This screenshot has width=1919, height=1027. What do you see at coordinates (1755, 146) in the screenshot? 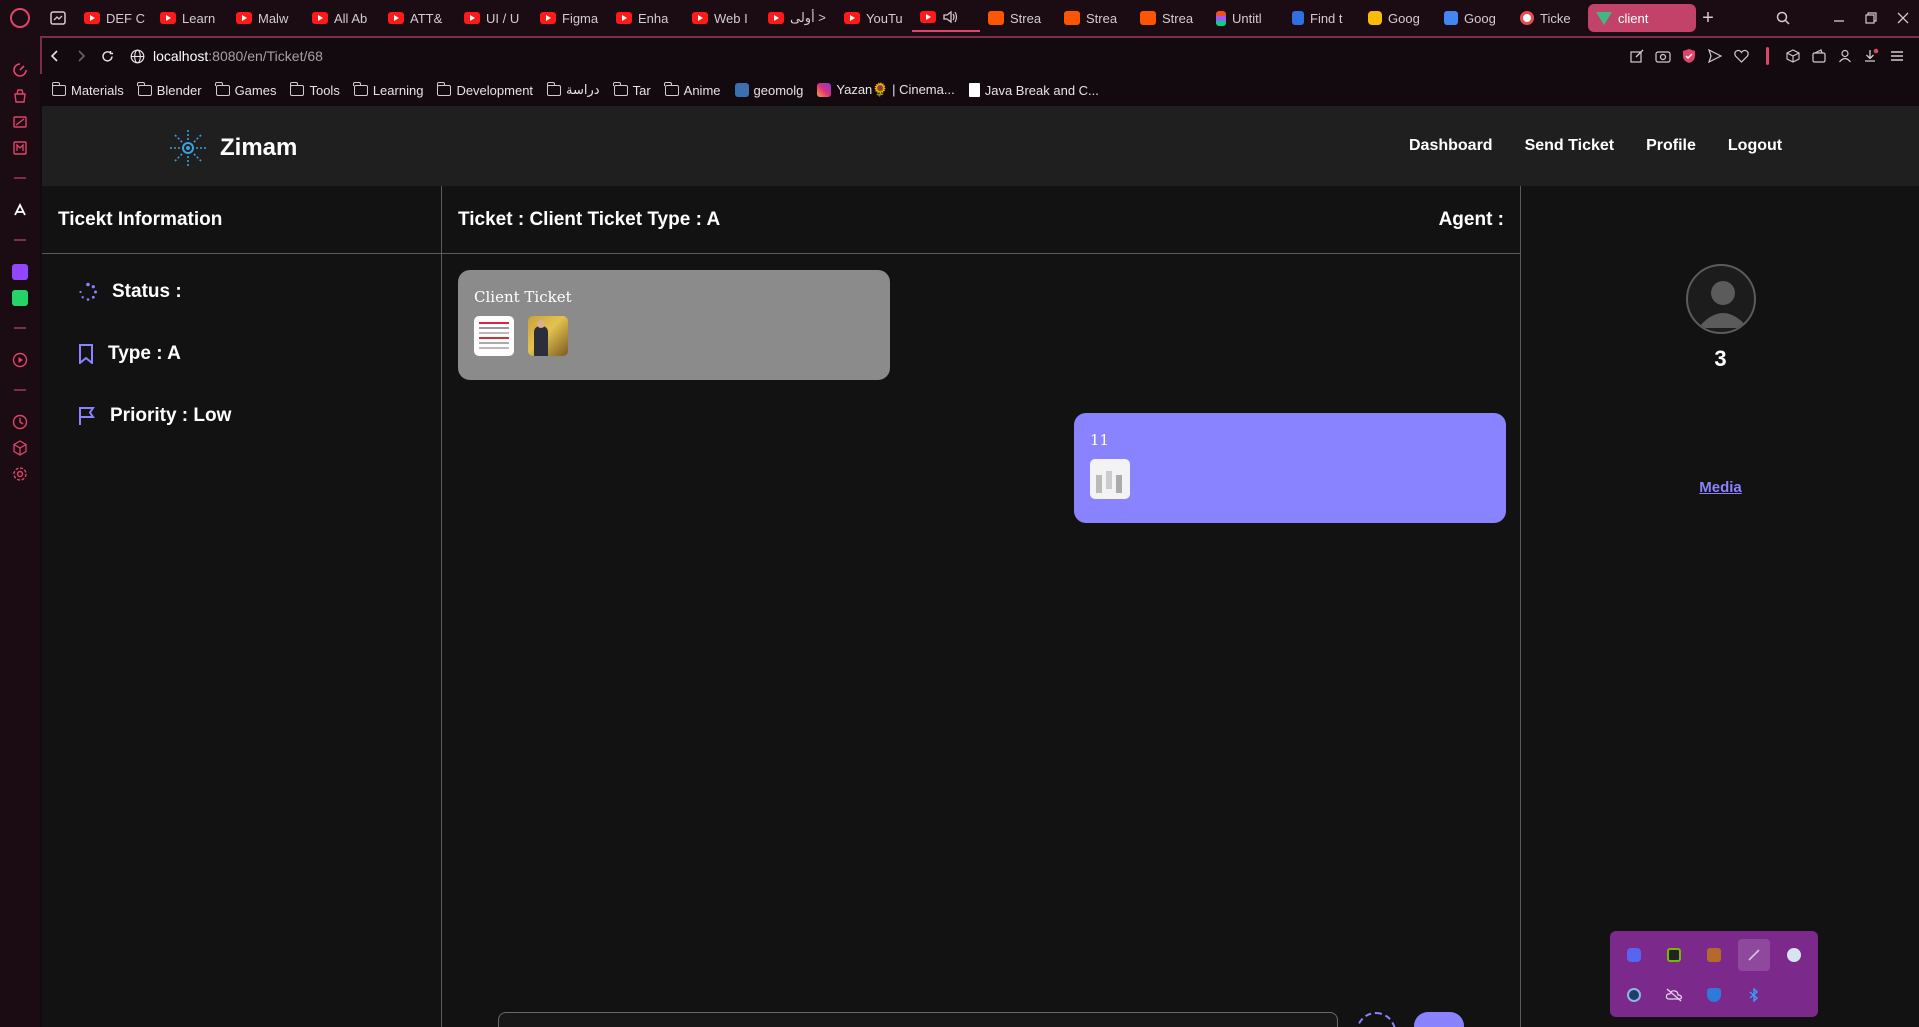
I see `nav-logout: Logout` at bounding box center [1755, 146].